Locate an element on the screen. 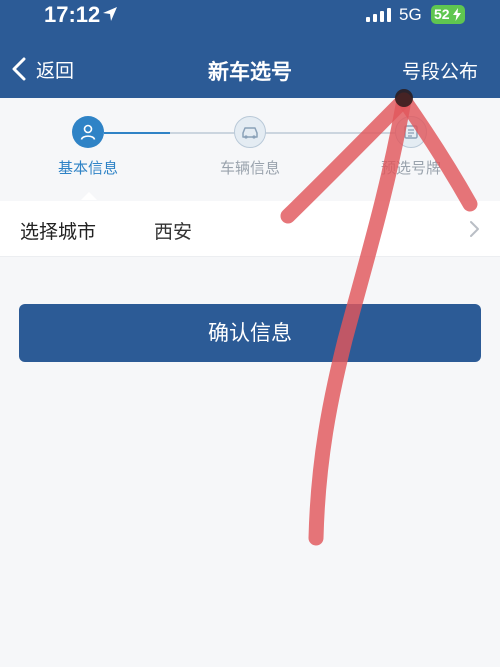 This screenshot has width=500, height=667. signal-strength-icon is located at coordinates (378, 15).